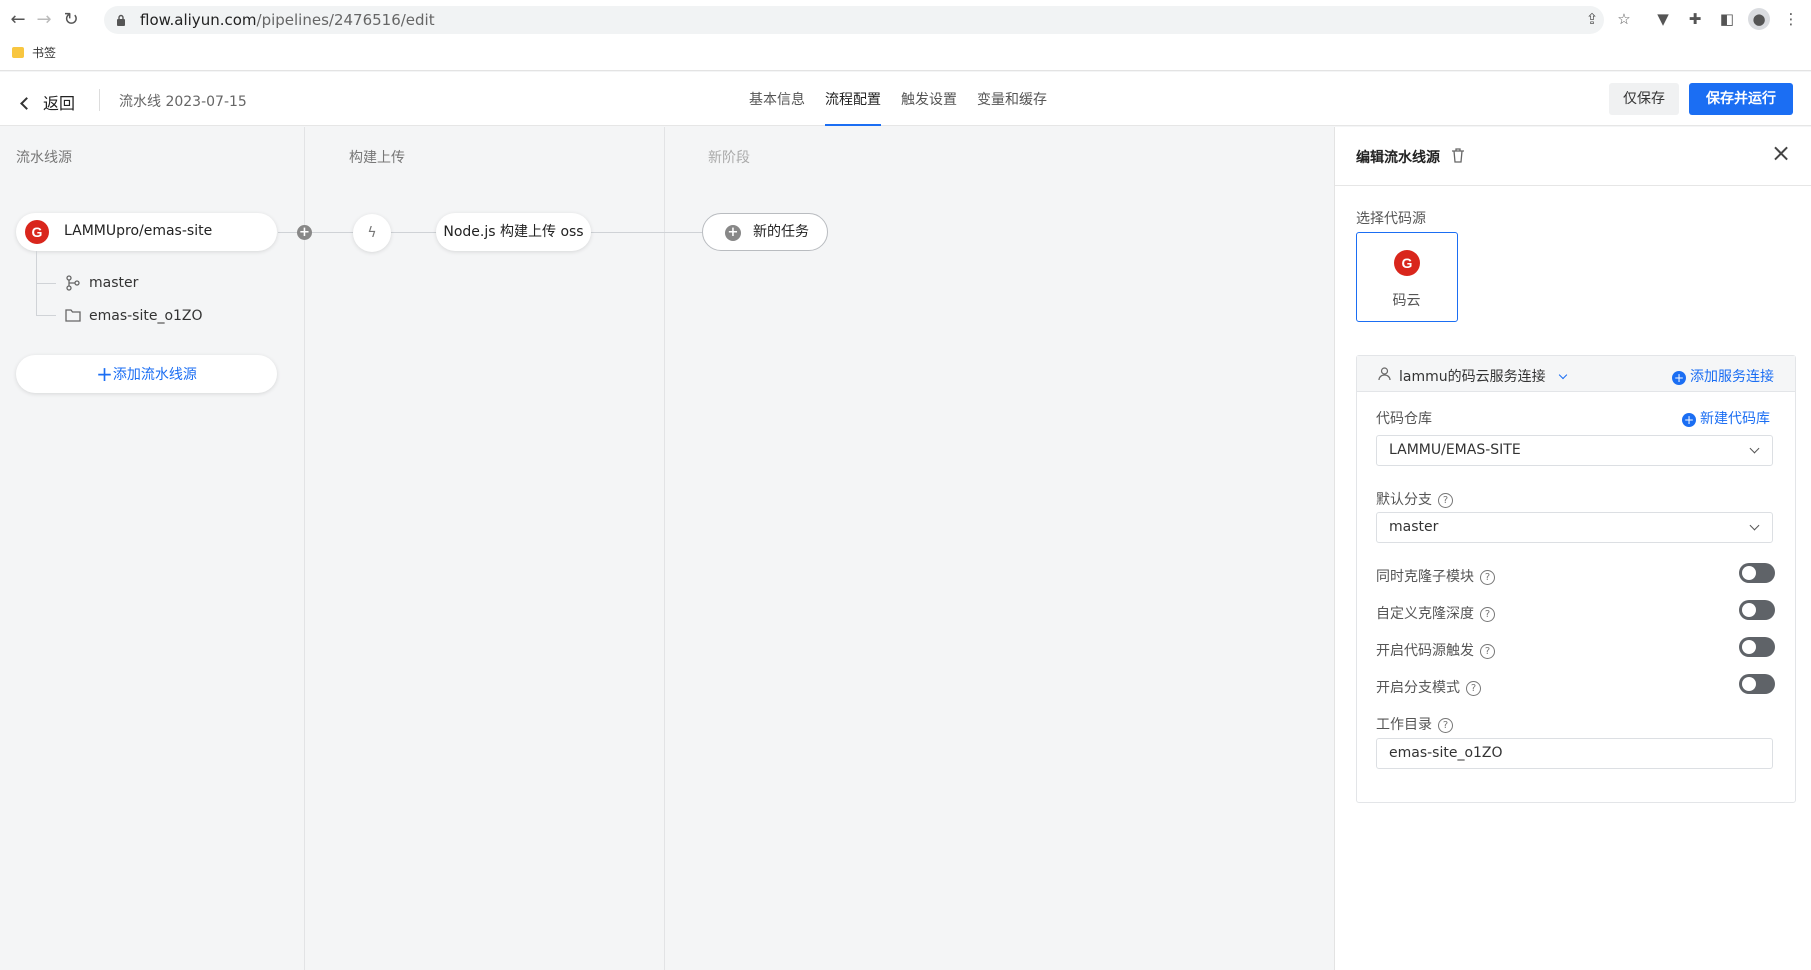 Image resolution: width=1811 pixels, height=970 pixels. What do you see at coordinates (34, 52) in the screenshot?
I see `bookmark-folder: 书签` at bounding box center [34, 52].